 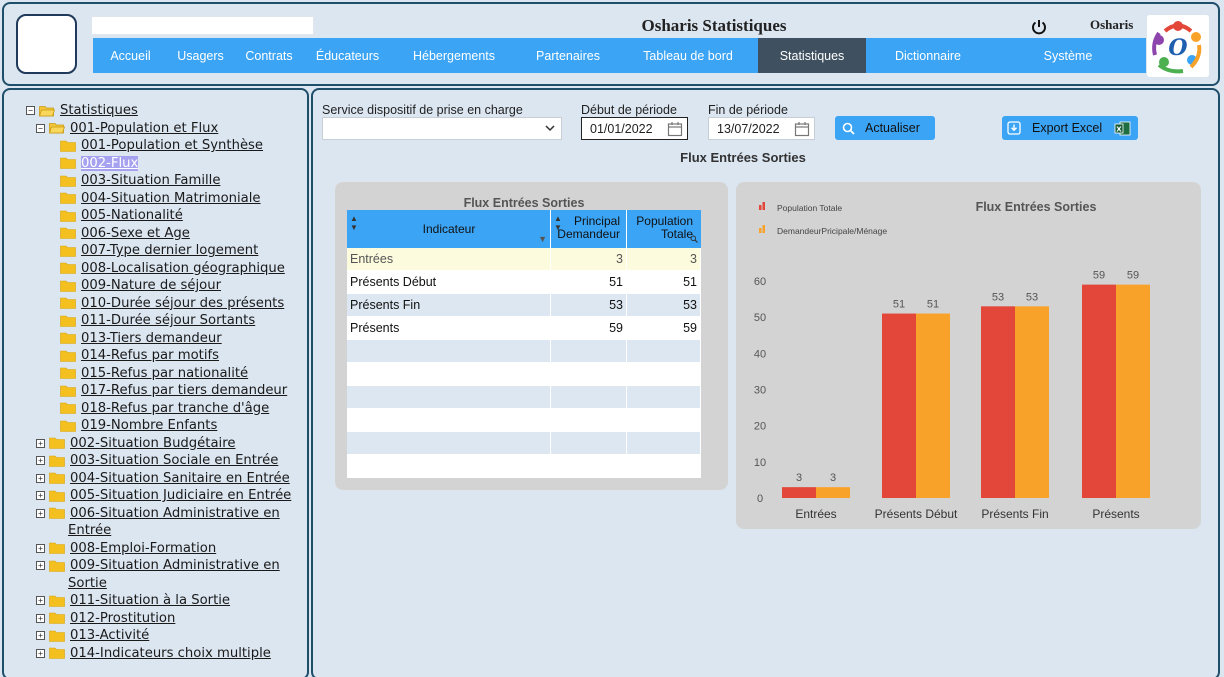 I want to click on tree-item: +011-Situation à la Sortie, so click(x=166, y=601).